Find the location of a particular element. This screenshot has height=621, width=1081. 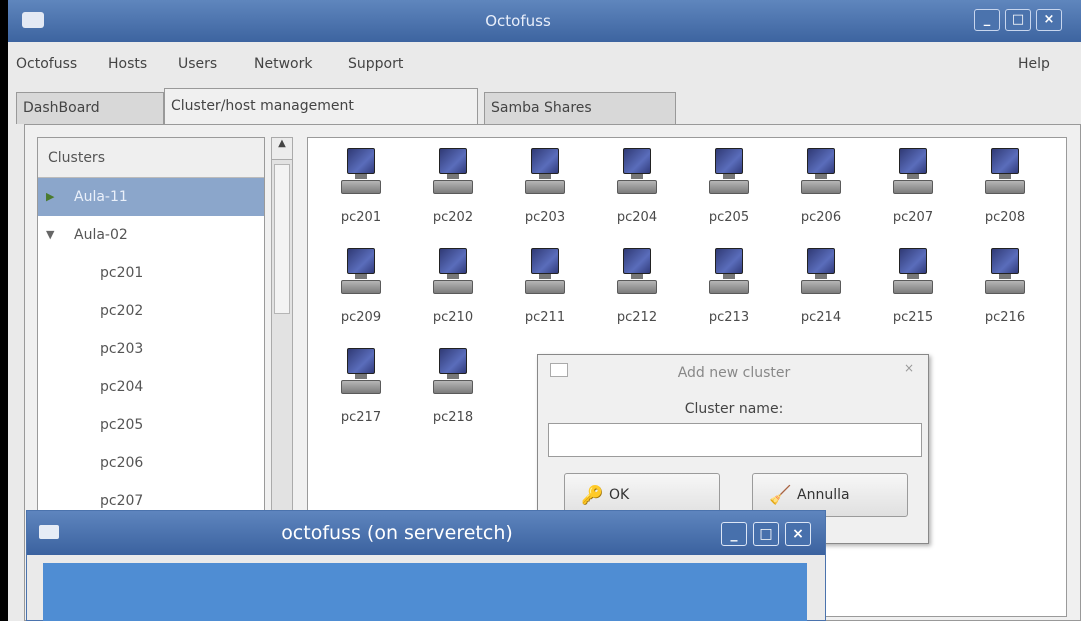

host-item: pc204 is located at coordinates (637, 188).